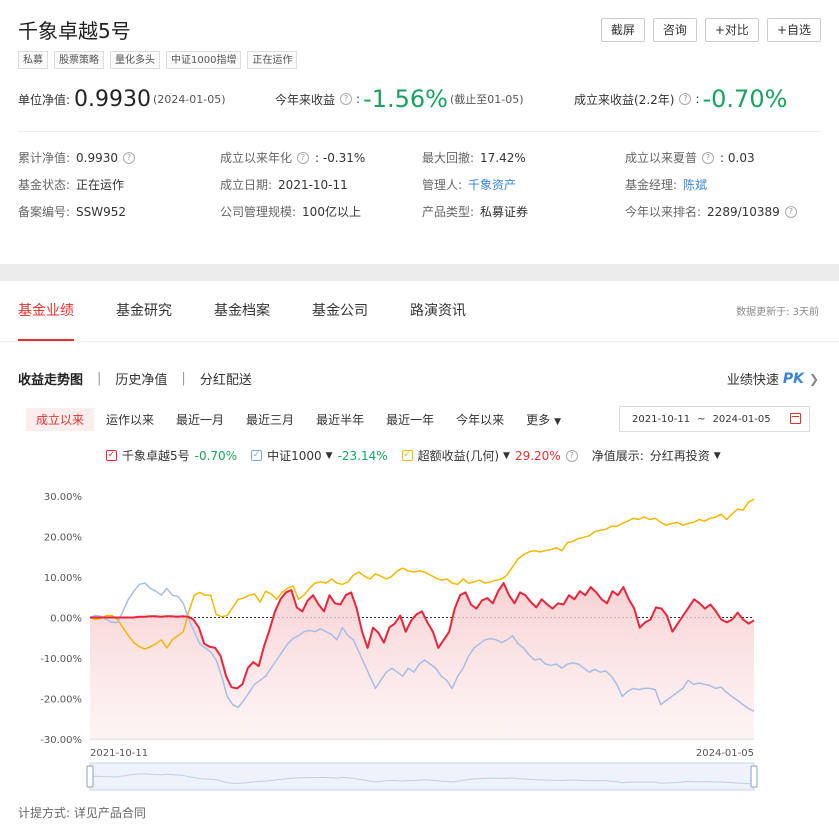 Image resolution: width=839 pixels, height=829 pixels. What do you see at coordinates (50, 378) in the screenshot?
I see `subtab-return-trend: 收益走势图` at bounding box center [50, 378].